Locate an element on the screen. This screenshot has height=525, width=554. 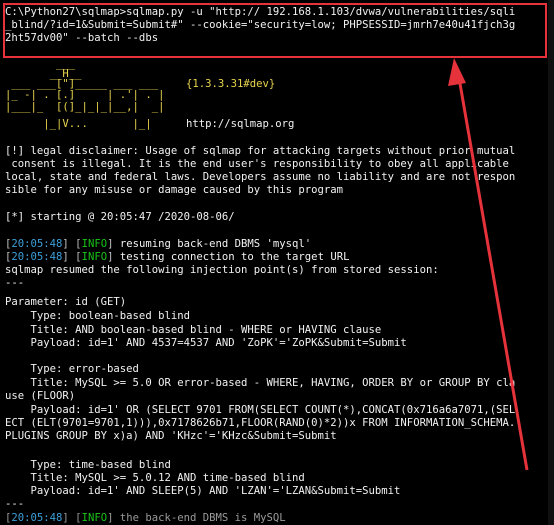
annotation-arrow is located at coordinates (488, 264).